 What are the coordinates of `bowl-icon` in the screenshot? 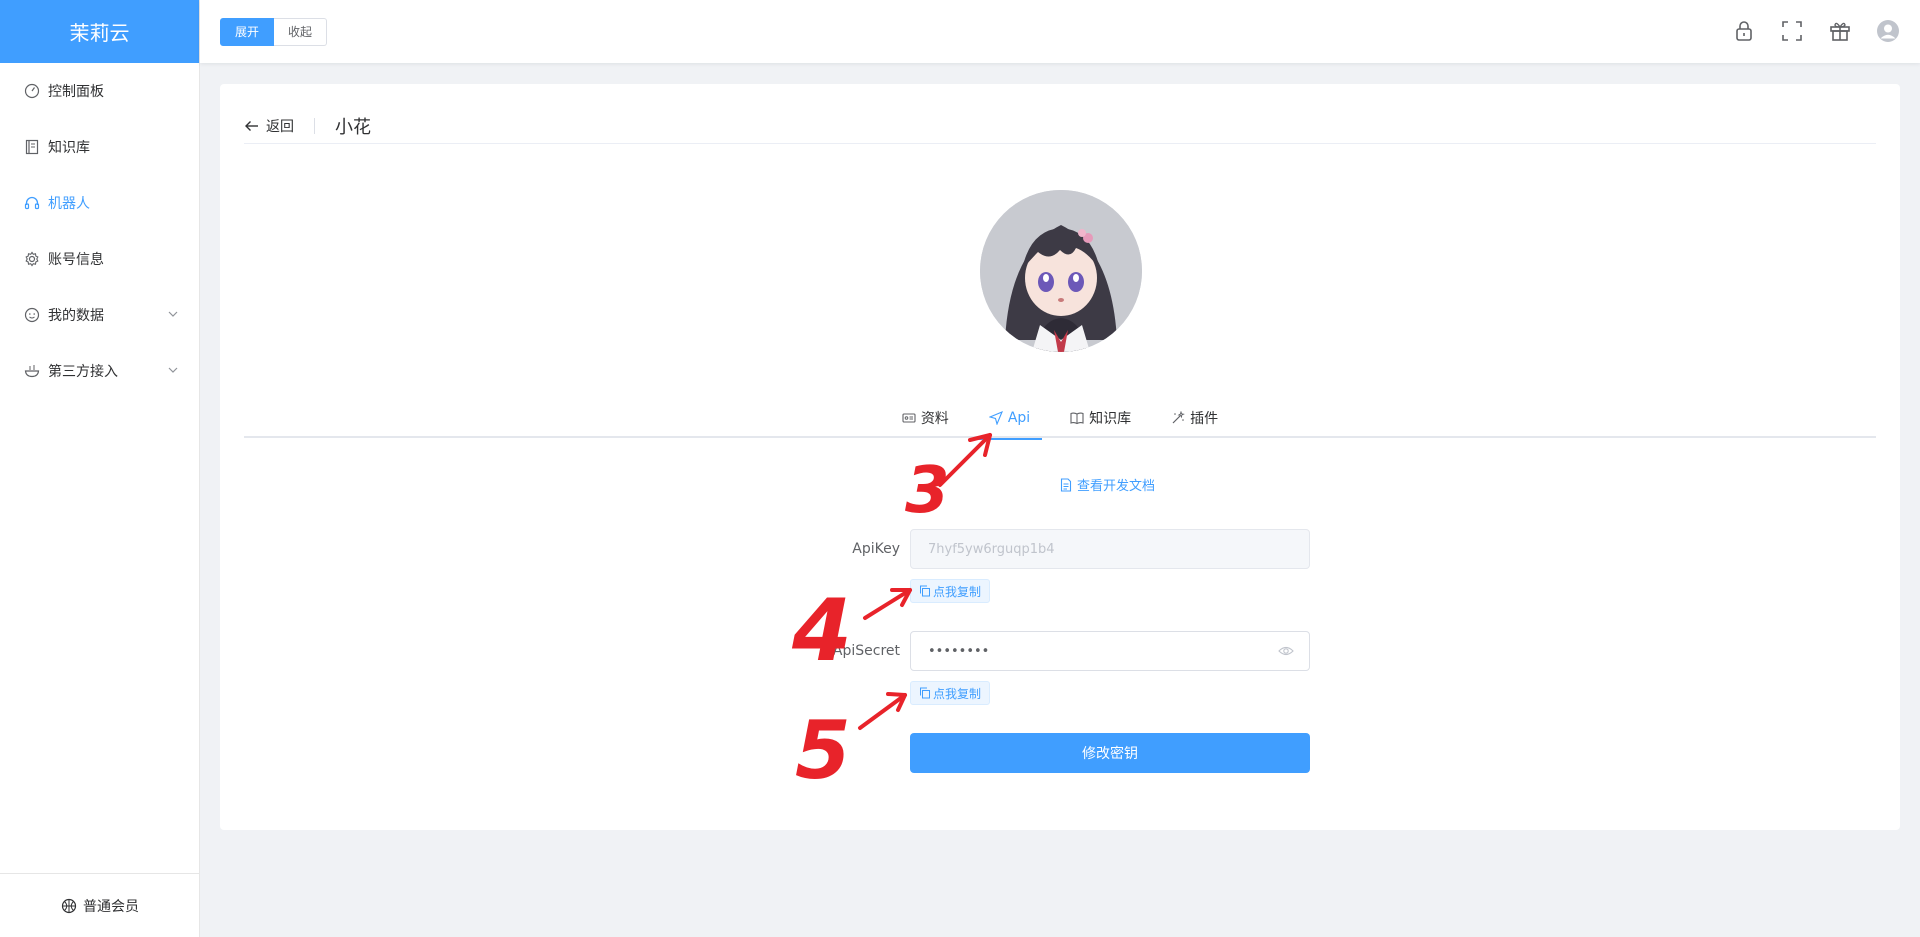 It's located at (32, 371).